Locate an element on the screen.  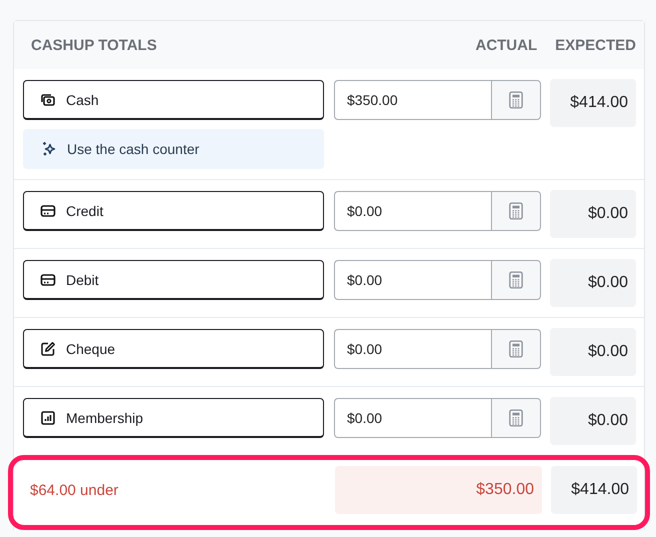
edit-icon is located at coordinates (48, 348).